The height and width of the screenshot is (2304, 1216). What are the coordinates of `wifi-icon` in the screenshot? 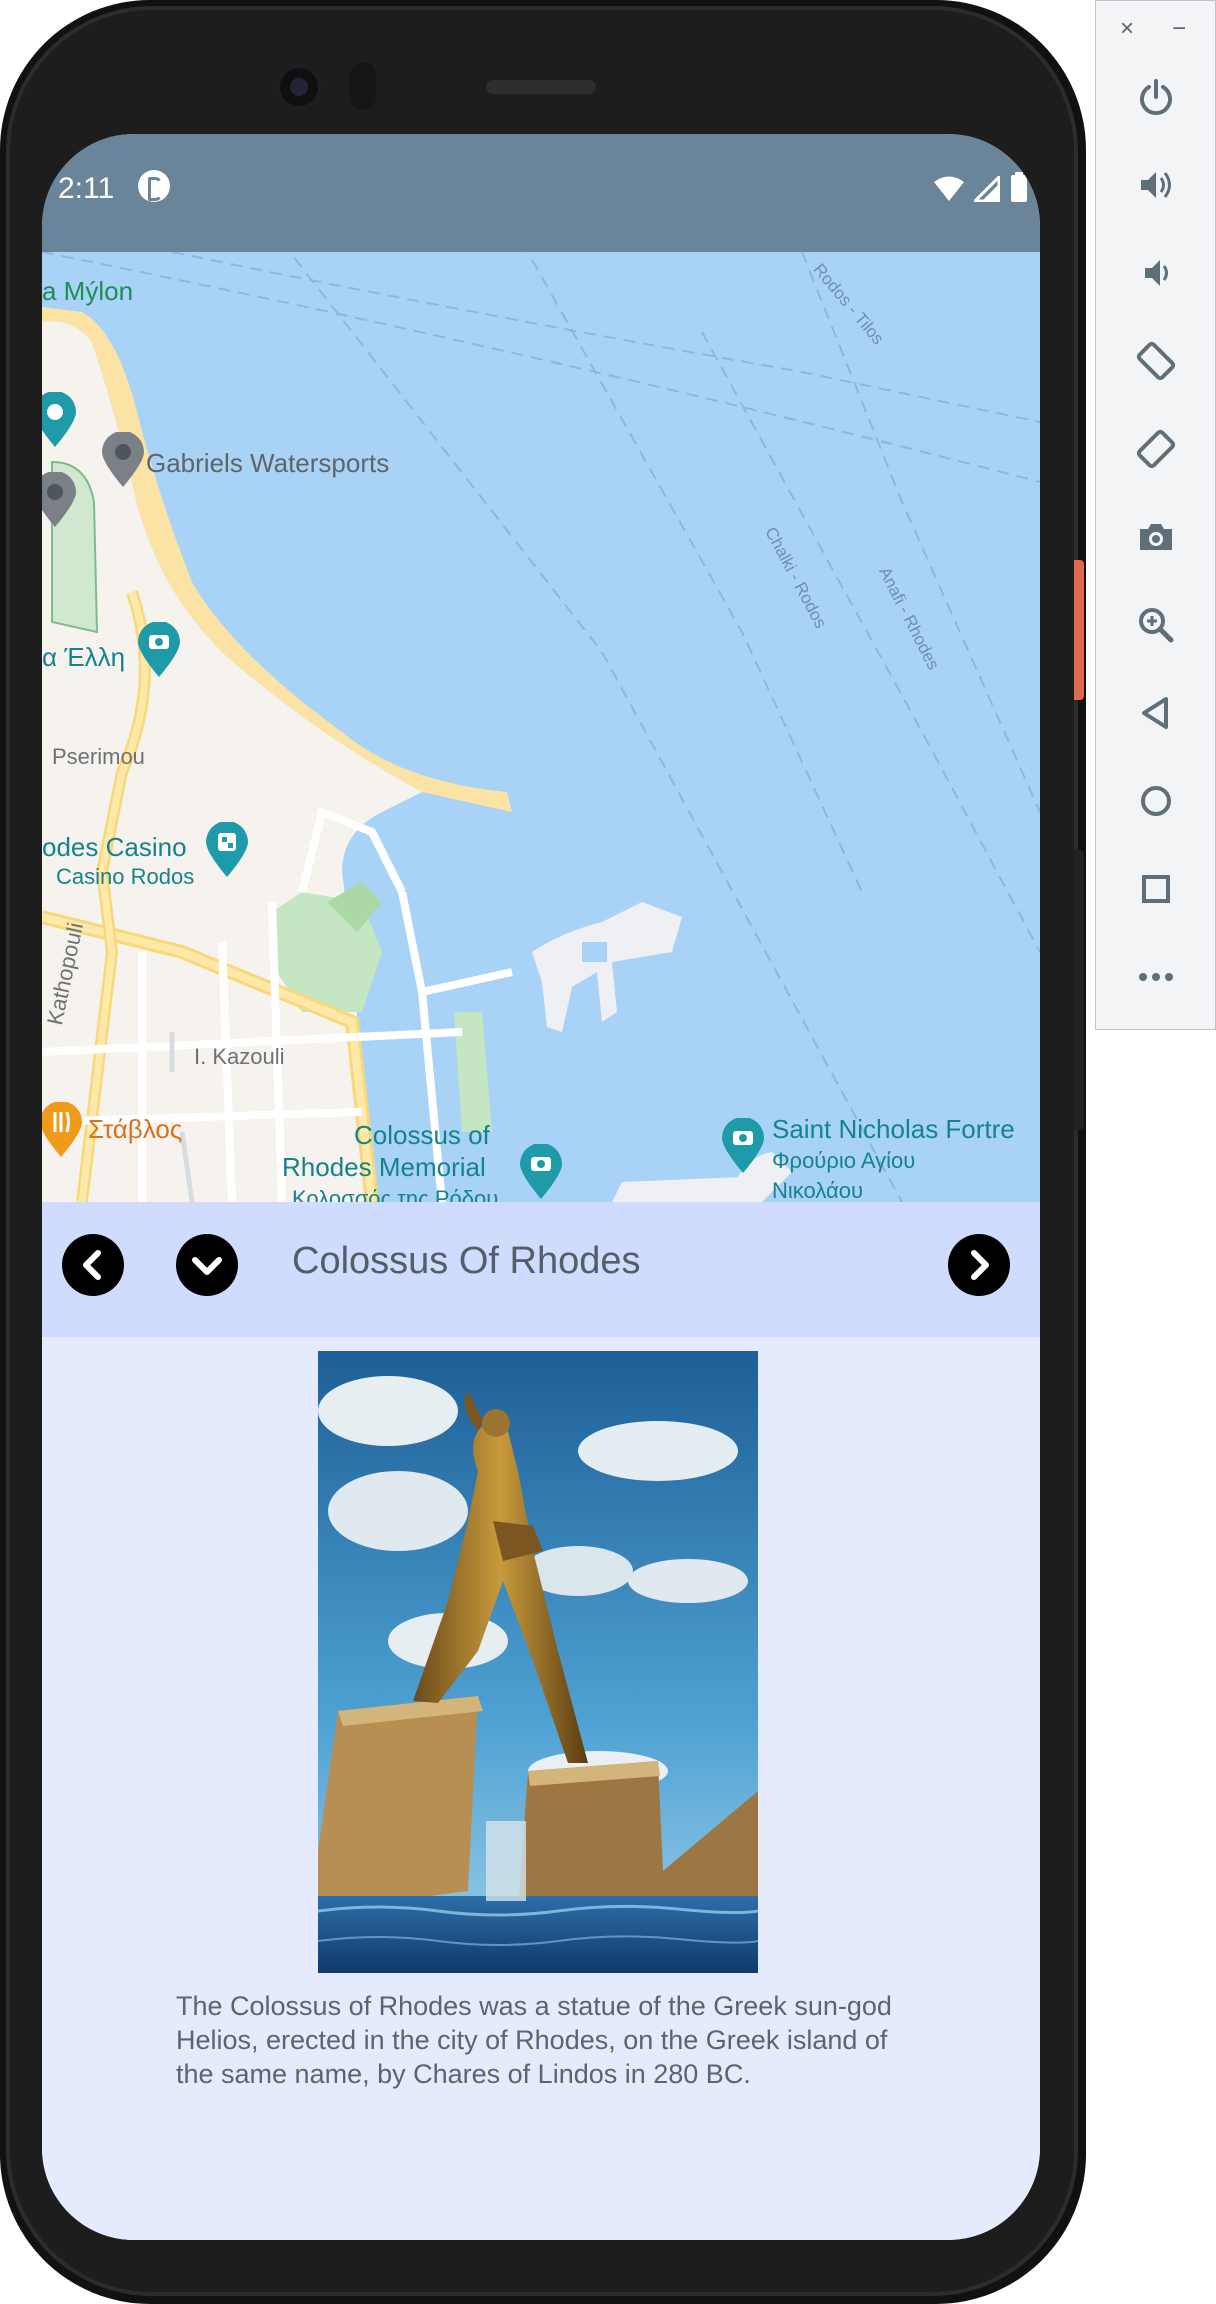 It's located at (949, 188).